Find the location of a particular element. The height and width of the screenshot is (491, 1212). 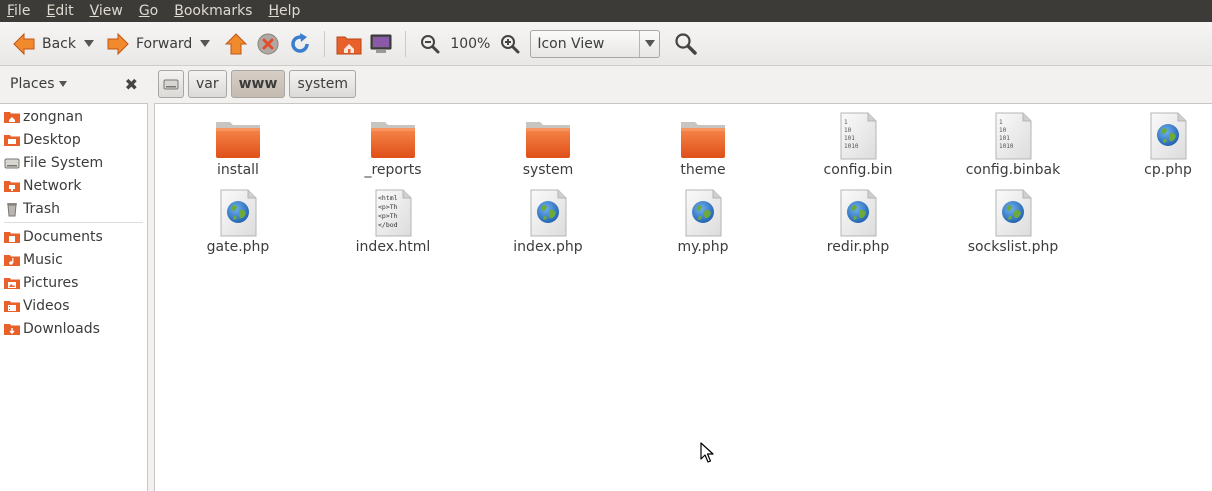

sidebar-item-pictures: Pictures is located at coordinates (73, 282).